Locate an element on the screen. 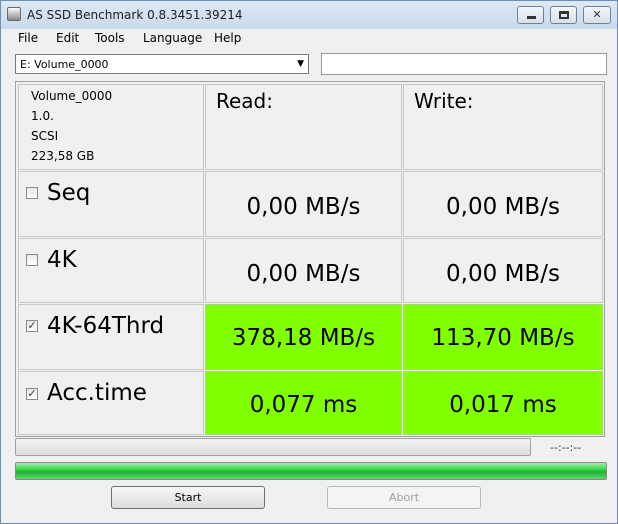 The height and width of the screenshot is (524, 618). elapsed-time: --:--:-- is located at coordinates (566, 447).